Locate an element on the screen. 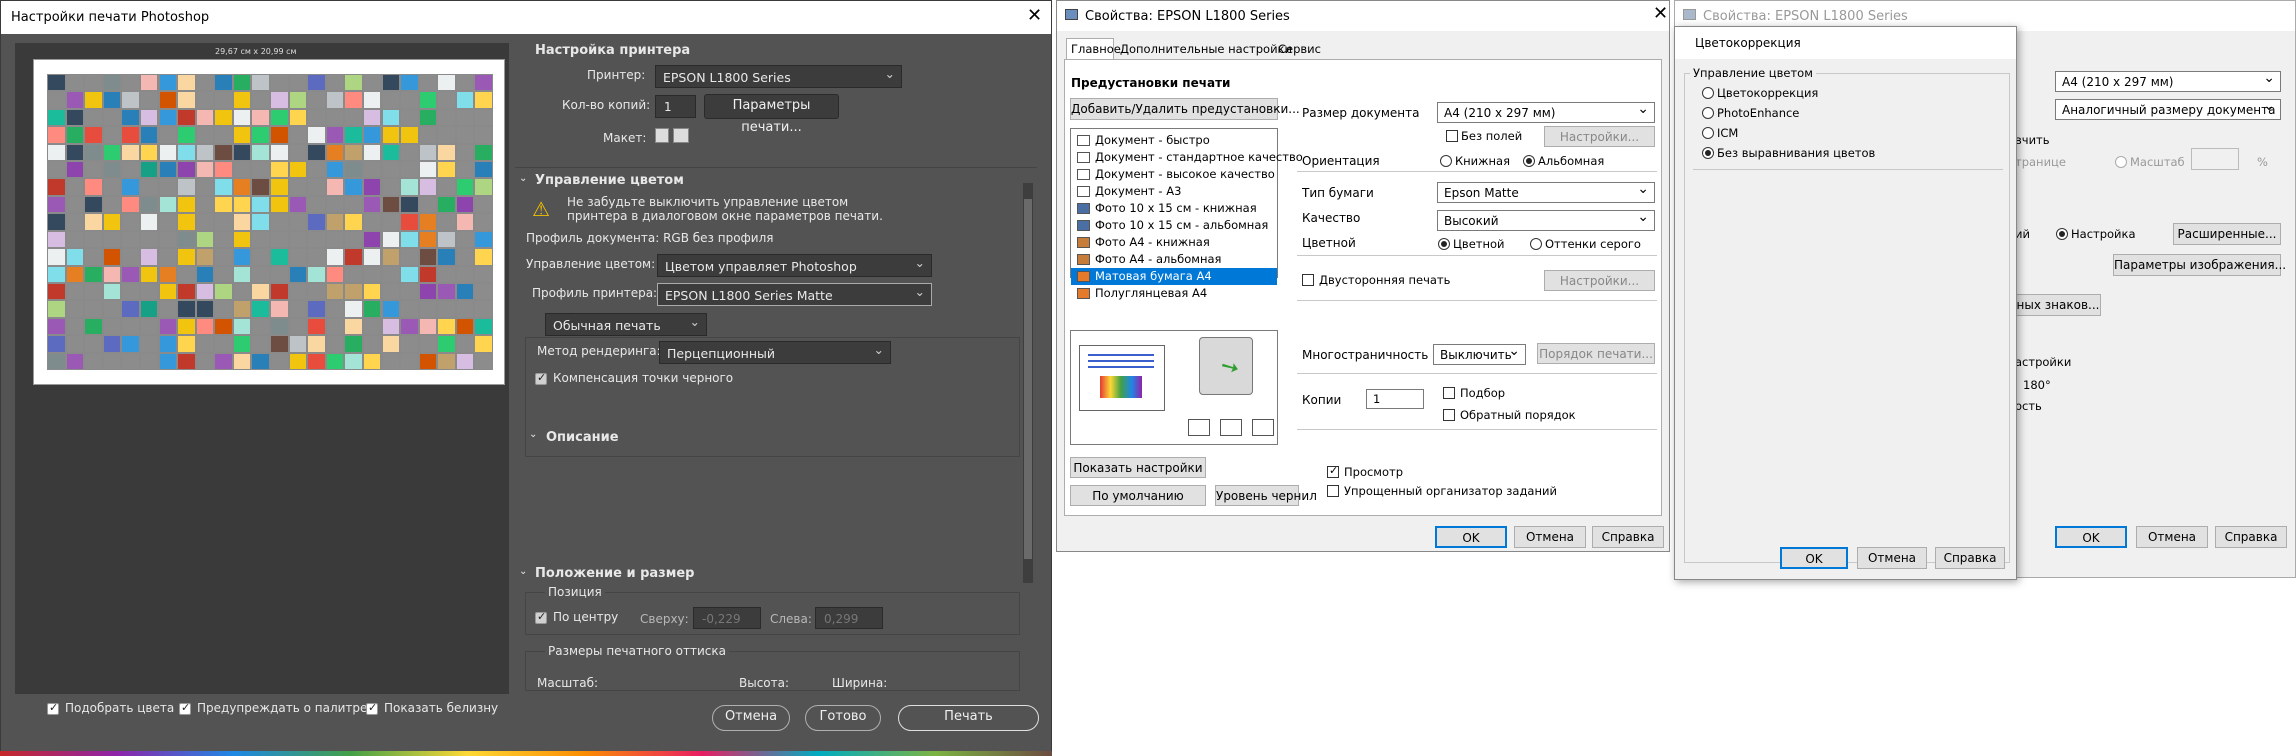 The image size is (2296, 756). printer-profile-select: EPSON L1800 Series Matte is located at coordinates (794, 294).